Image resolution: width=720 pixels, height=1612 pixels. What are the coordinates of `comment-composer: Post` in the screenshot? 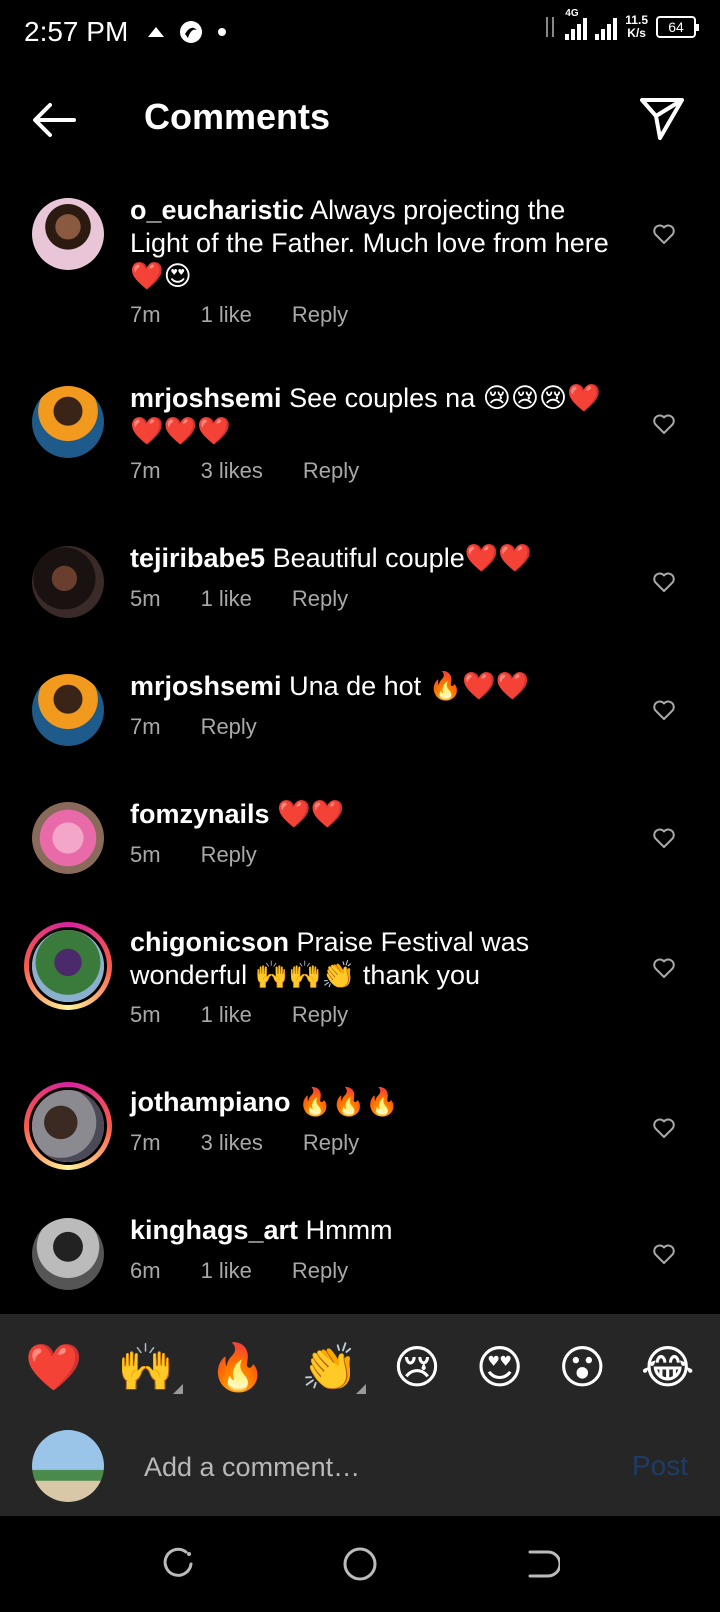 It's located at (360, 1468).